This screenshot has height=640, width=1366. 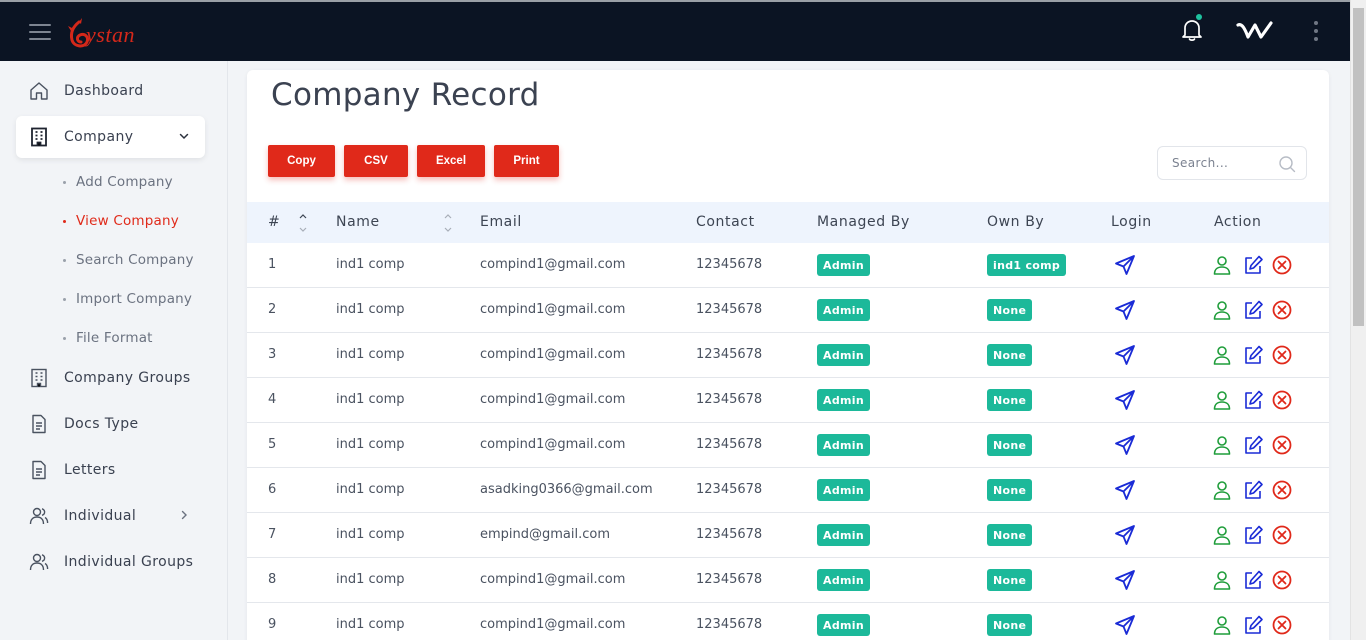 What do you see at coordinates (1316, 32) in the screenshot?
I see `more-options-icon` at bounding box center [1316, 32].